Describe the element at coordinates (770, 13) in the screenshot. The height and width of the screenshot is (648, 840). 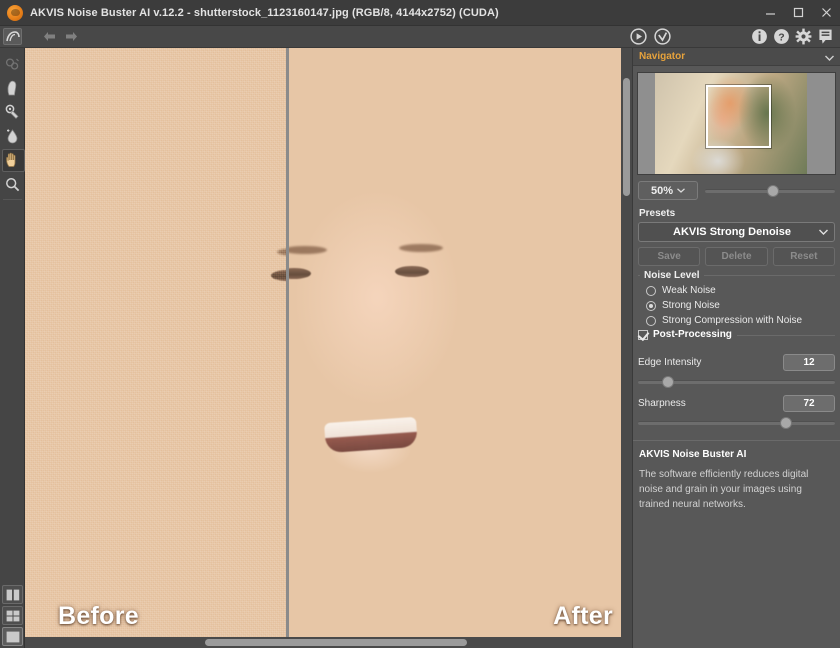
I see `minimize-icon` at that location.